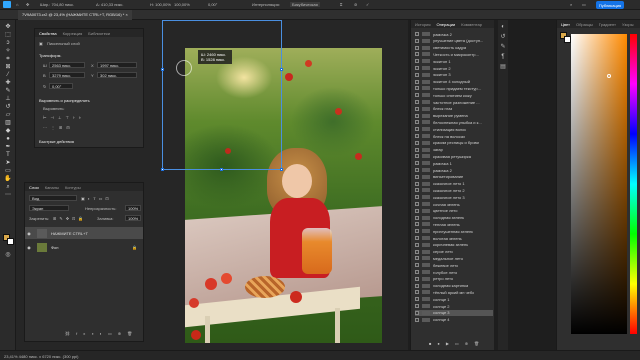 This screenshot has width=640, height=360. I want to click on align-buttons: ⊢⊣⊥⊤⊦⊧, so click(64, 117).